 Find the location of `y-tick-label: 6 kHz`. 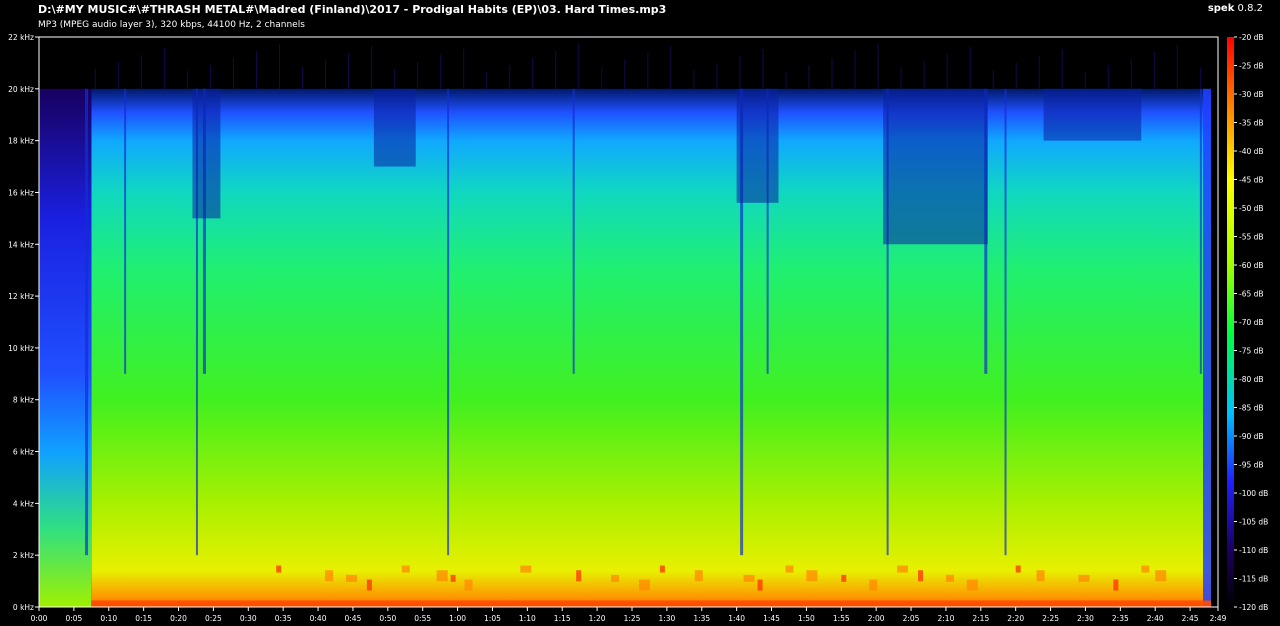

y-tick-label: 6 kHz is located at coordinates (23, 452).